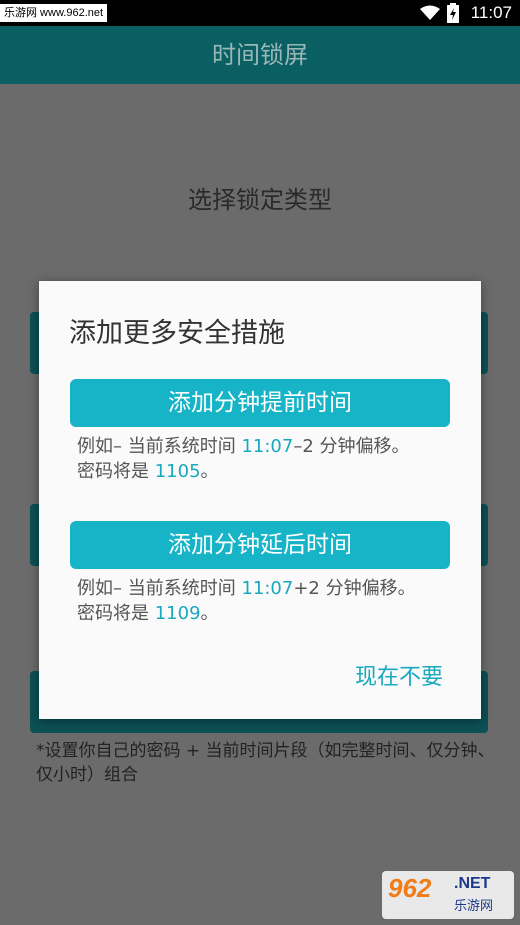 Image resolution: width=520 pixels, height=925 pixels. I want to click on footnote-text: *设置你自己的密码 + 当前时间片段（如完整时间、仅分钟、仅小时）组合, so click(265, 763).